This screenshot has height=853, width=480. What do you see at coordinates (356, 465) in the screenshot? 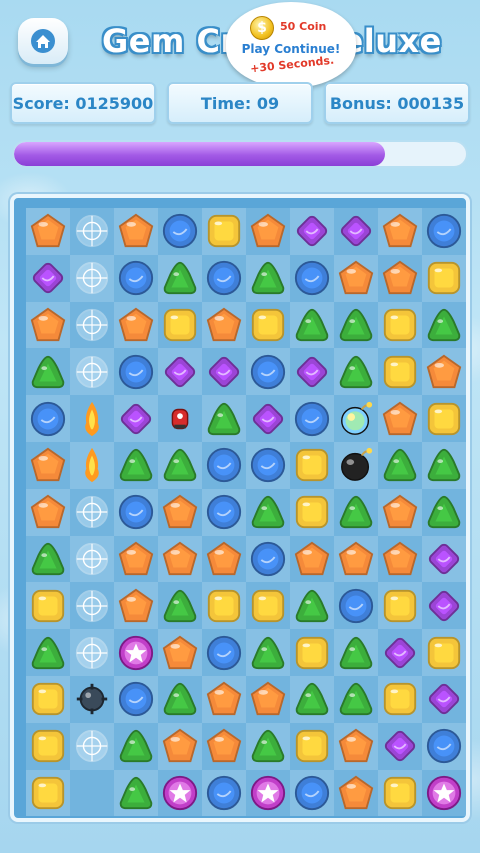
I see `bomb-gem-icon` at bounding box center [356, 465].